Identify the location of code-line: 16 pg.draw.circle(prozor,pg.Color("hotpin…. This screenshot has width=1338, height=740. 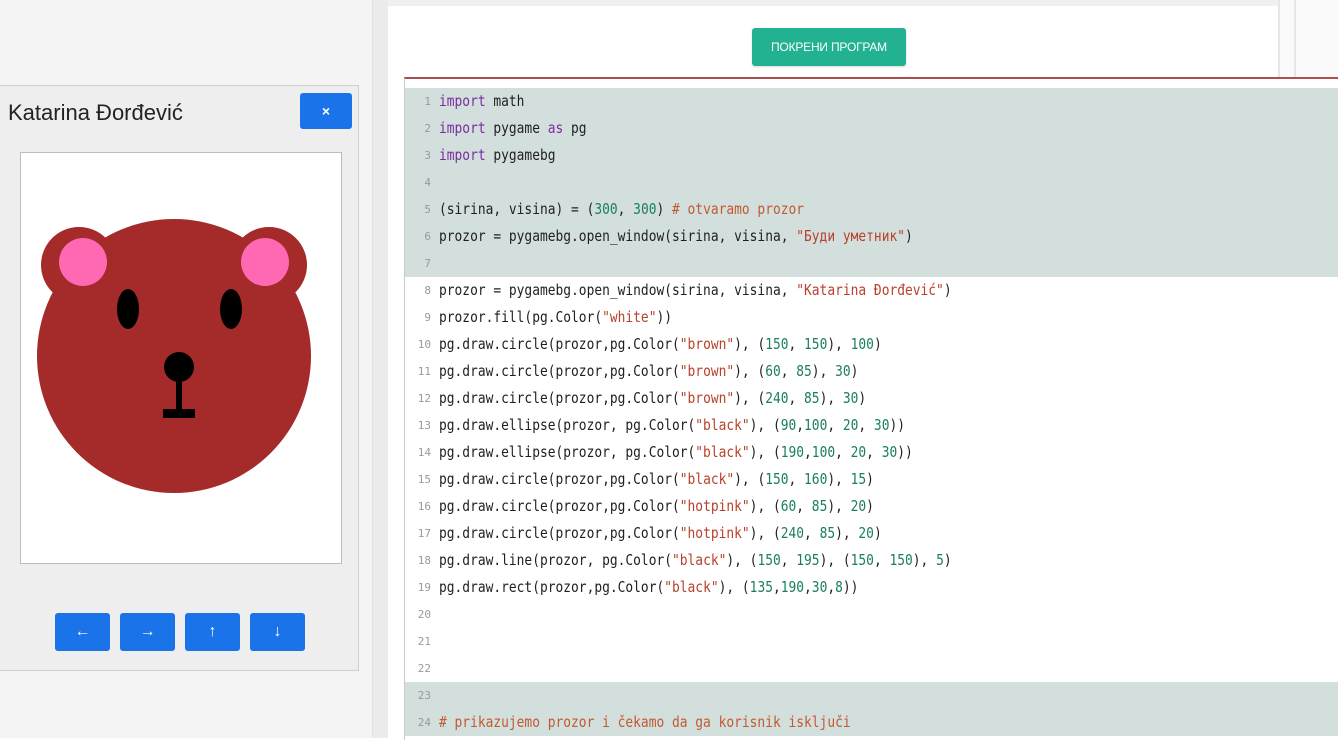
(871, 506).